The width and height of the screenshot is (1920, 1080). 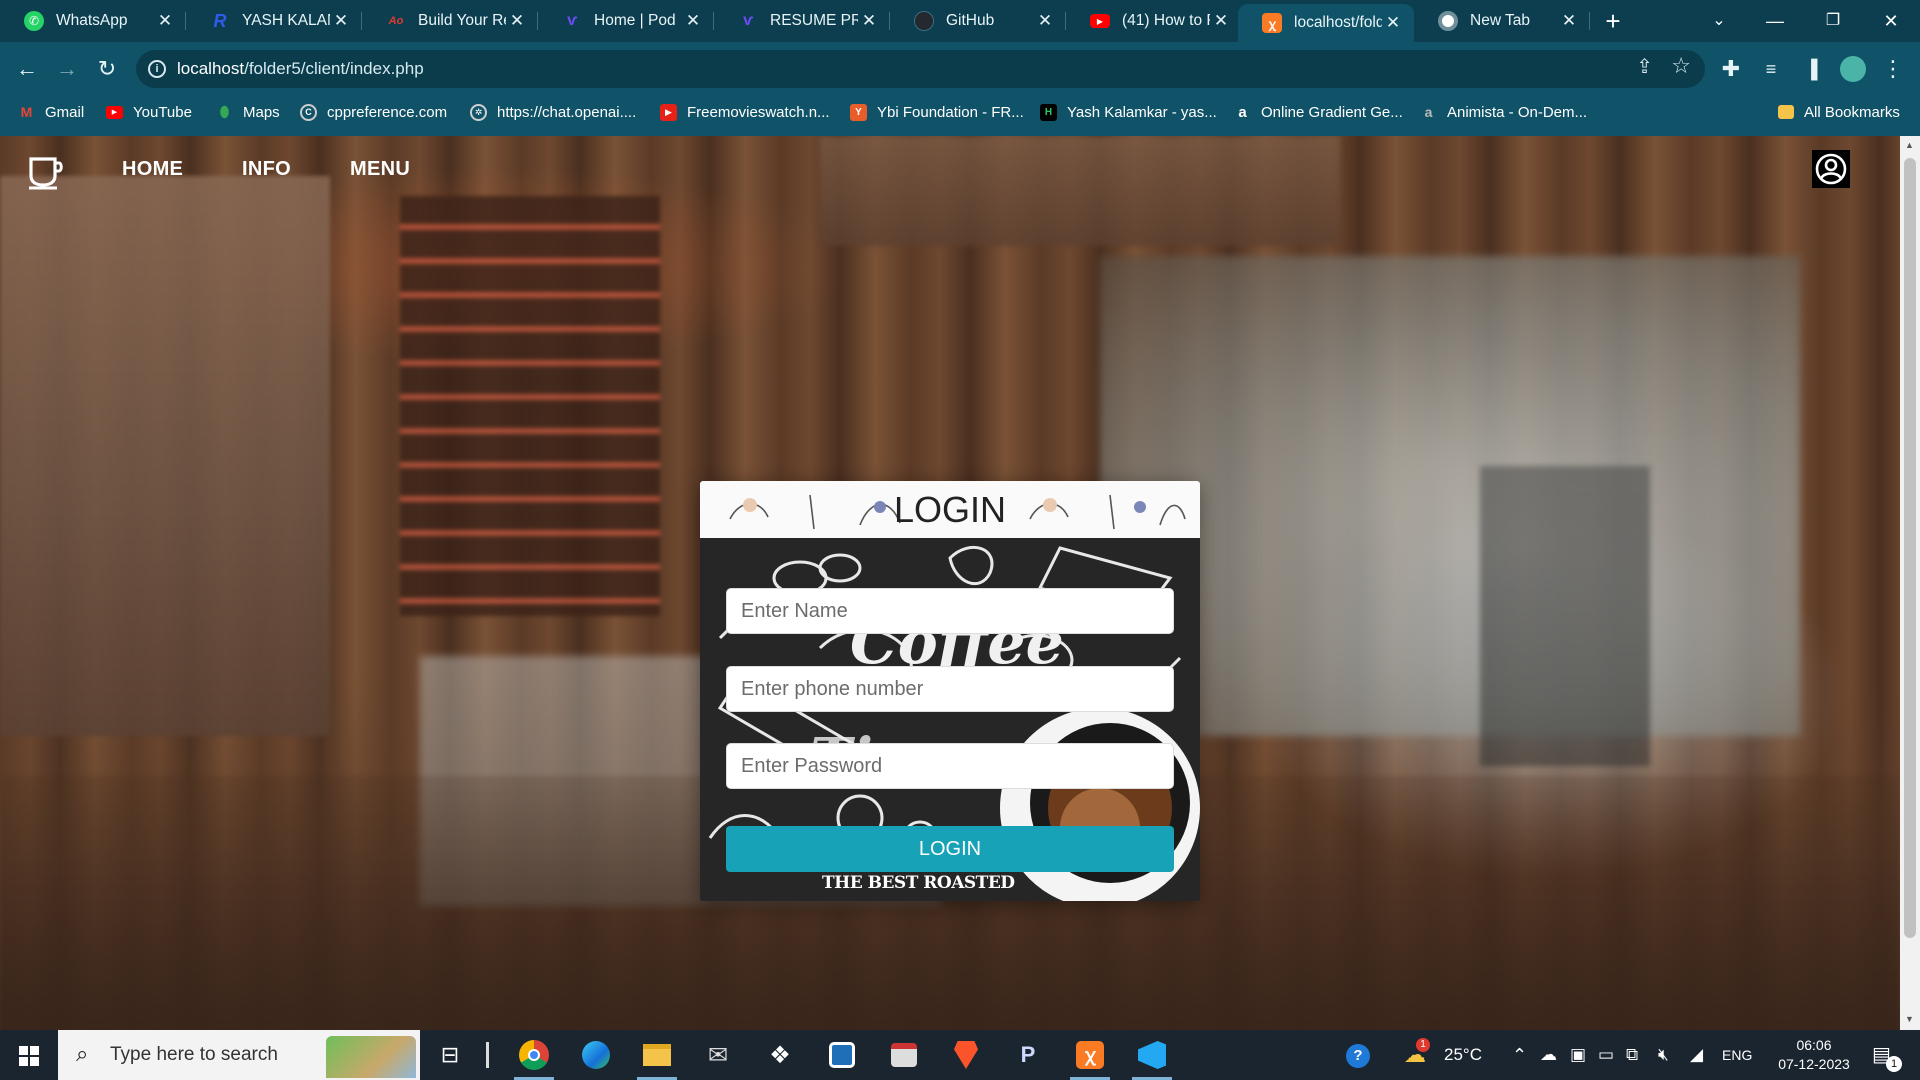 I want to click on site-info-icon: i, so click(x=157, y=69).